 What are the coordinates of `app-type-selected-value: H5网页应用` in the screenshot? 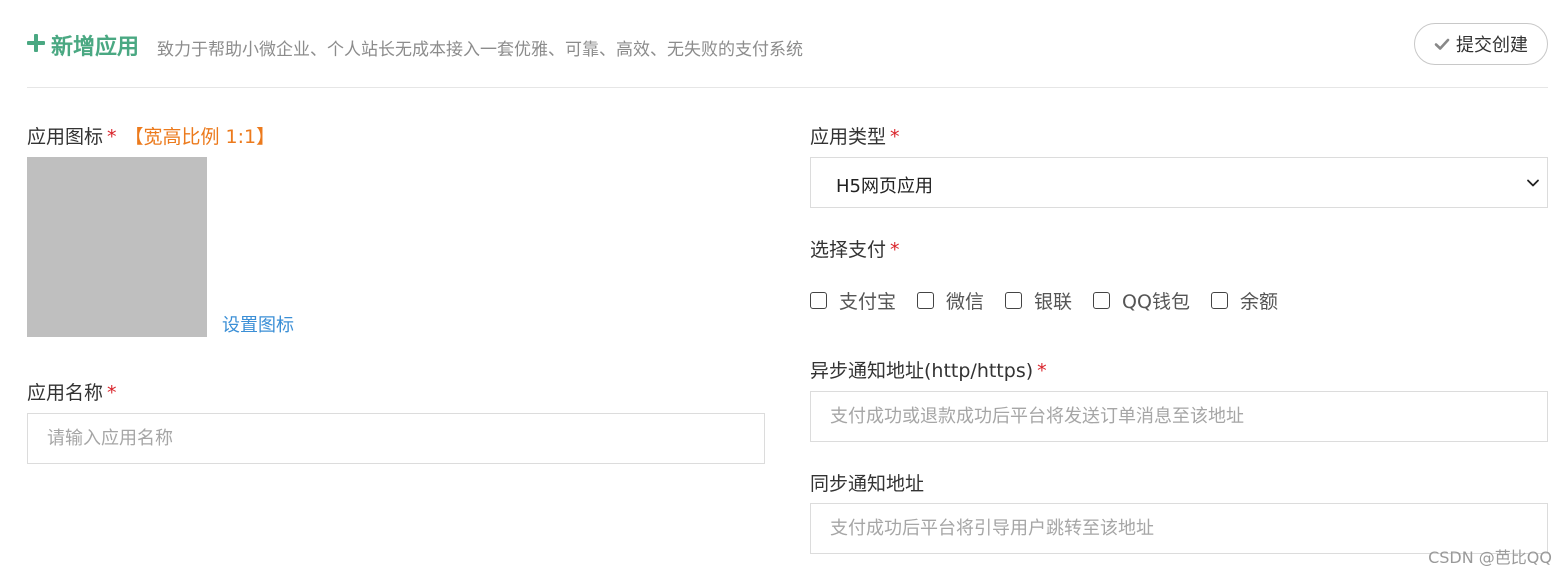 It's located at (884, 186).